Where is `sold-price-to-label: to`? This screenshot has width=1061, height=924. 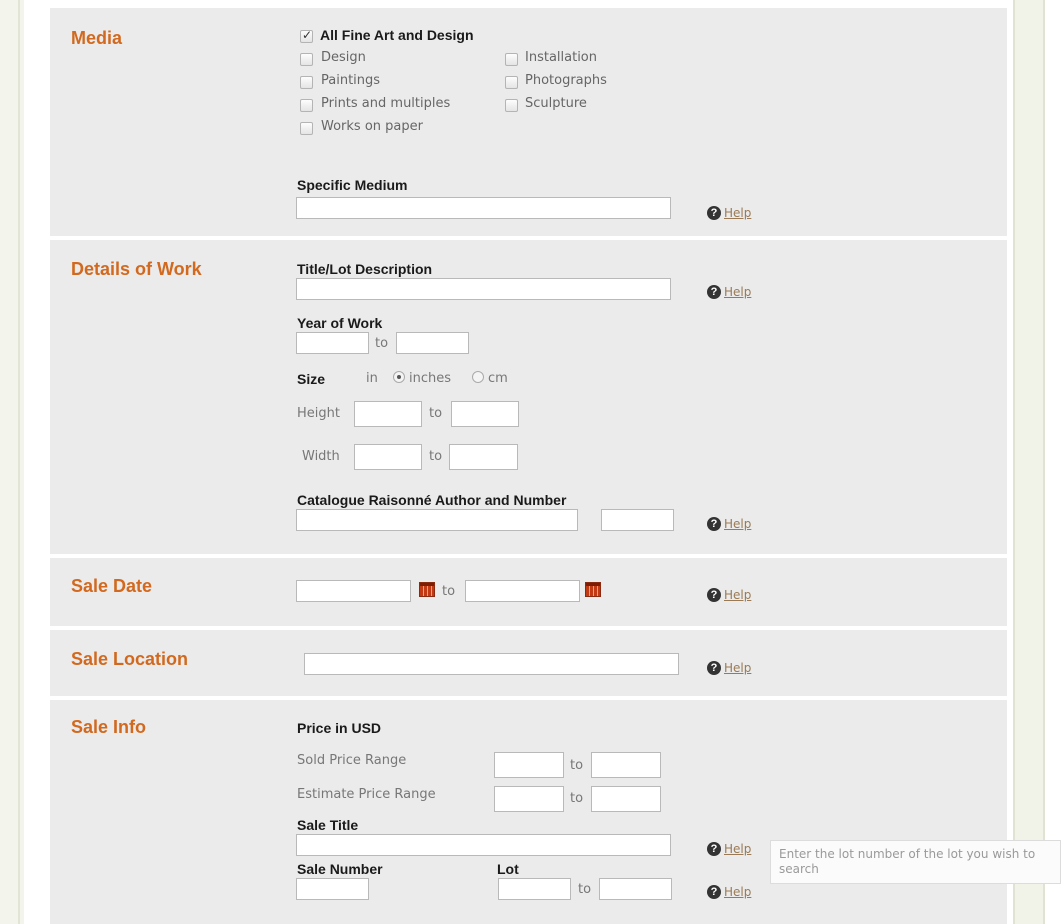
sold-price-to-label: to is located at coordinates (577, 765).